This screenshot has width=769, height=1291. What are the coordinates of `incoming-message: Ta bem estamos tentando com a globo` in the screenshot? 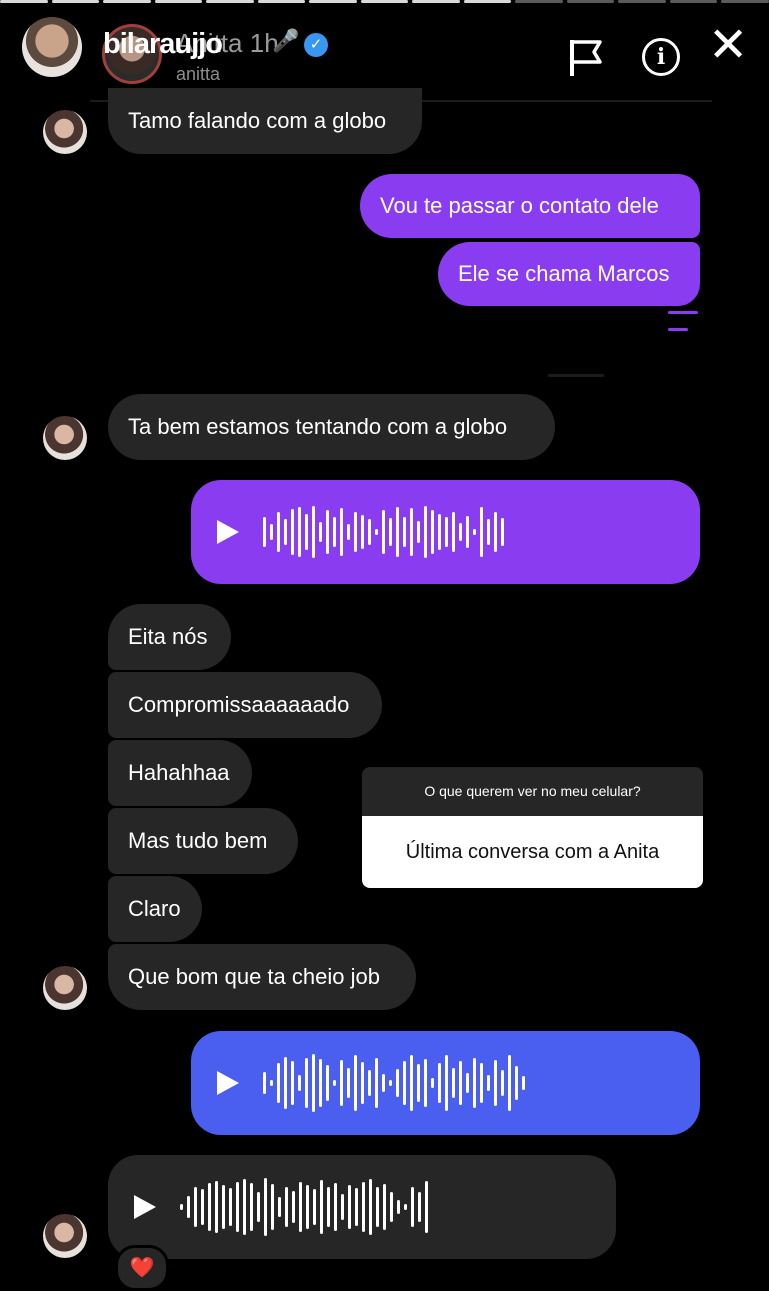 It's located at (331, 427).